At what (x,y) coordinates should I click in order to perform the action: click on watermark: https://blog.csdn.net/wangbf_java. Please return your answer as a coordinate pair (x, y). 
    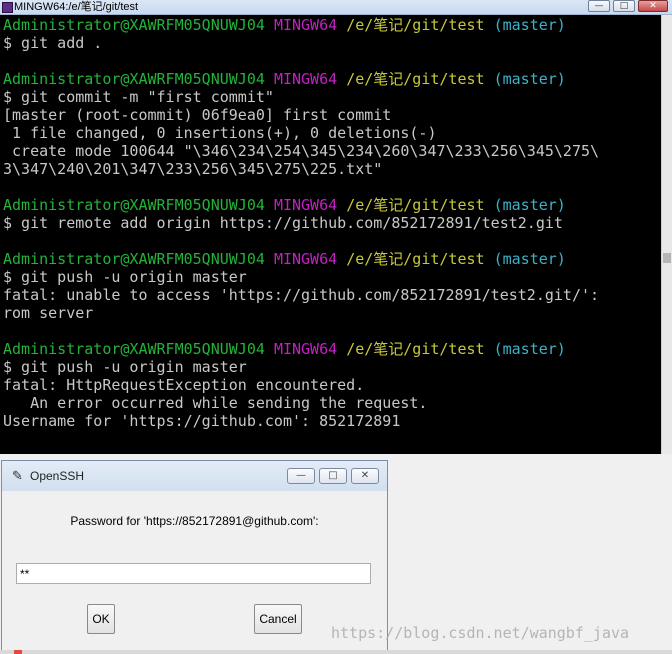
    Looking at the image, I should click on (480, 633).